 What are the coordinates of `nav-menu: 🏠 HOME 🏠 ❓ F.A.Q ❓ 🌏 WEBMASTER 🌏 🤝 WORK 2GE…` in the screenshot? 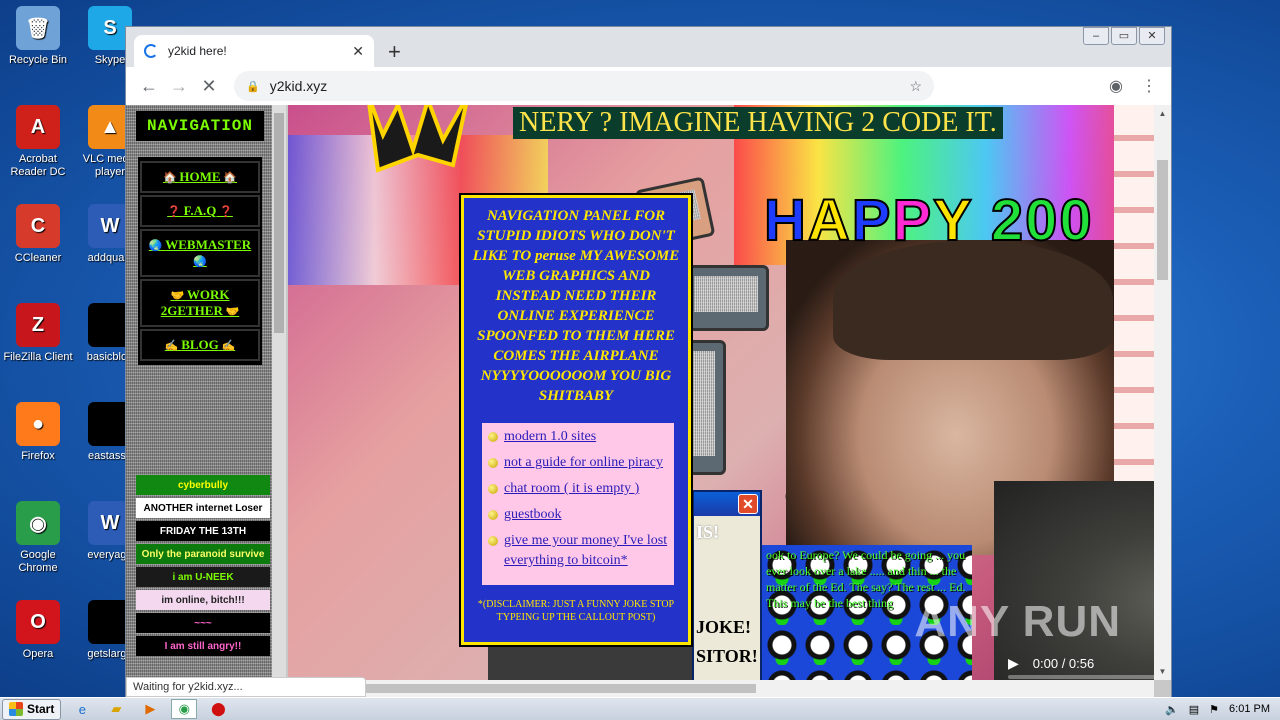 It's located at (200, 261).